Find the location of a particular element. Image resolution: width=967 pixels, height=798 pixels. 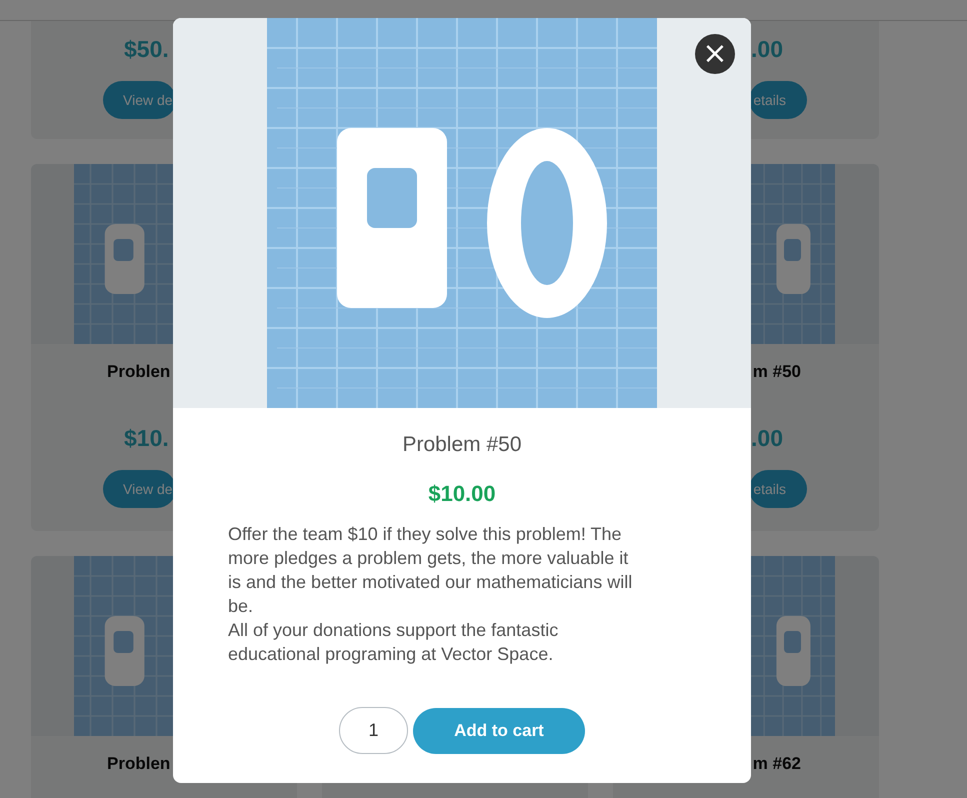

product-title: m #62 is located at coordinates (777, 764).